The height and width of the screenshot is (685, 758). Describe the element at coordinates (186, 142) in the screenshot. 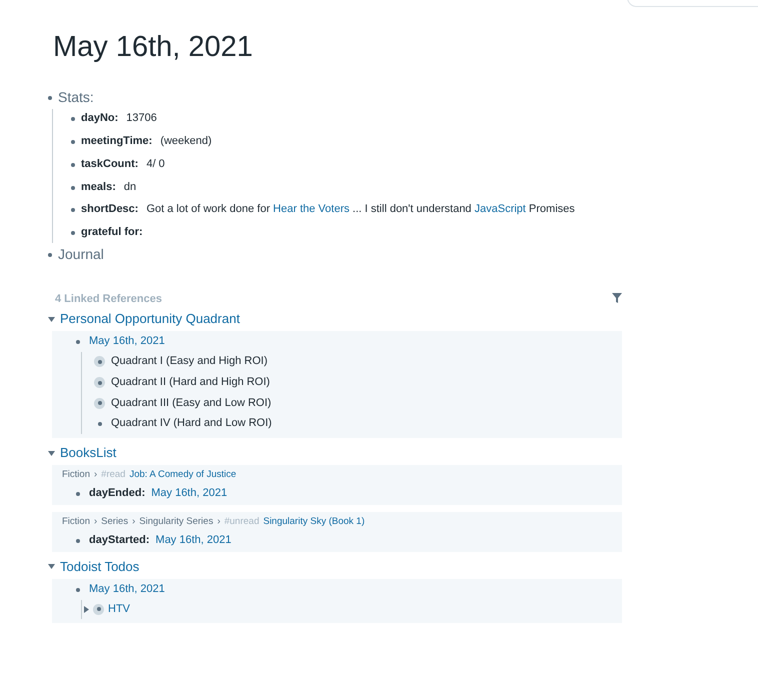

I see `attribute-value: (weekend)` at that location.